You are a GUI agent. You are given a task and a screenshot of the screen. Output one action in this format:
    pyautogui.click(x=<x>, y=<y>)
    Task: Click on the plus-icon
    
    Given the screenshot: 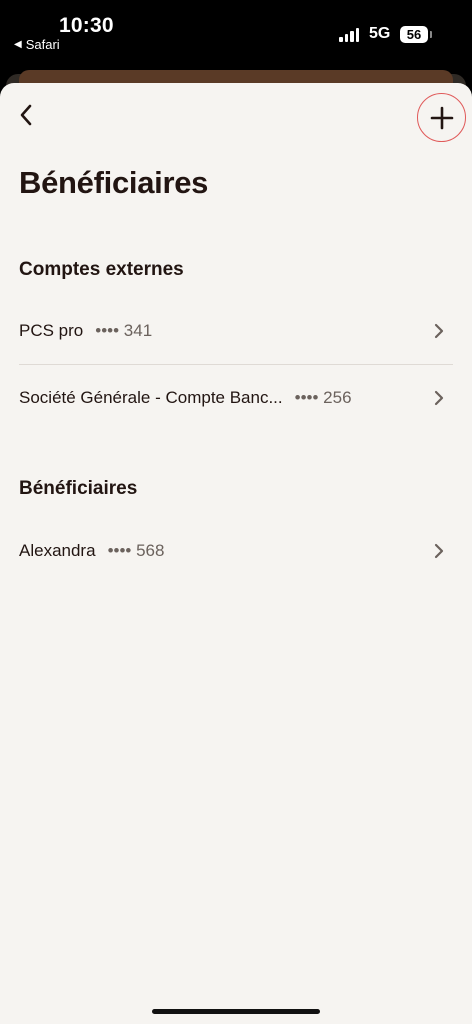 What is the action you would take?
    pyautogui.click(x=441, y=117)
    